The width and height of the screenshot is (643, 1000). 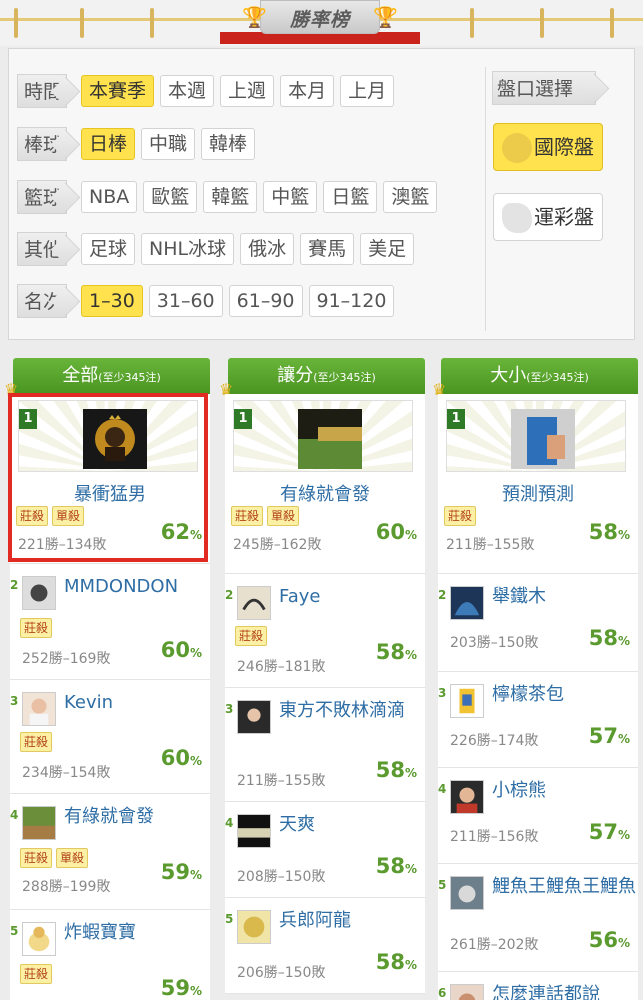 What do you see at coordinates (136, 702) in the screenshot?
I see `user-name: Kevin` at bounding box center [136, 702].